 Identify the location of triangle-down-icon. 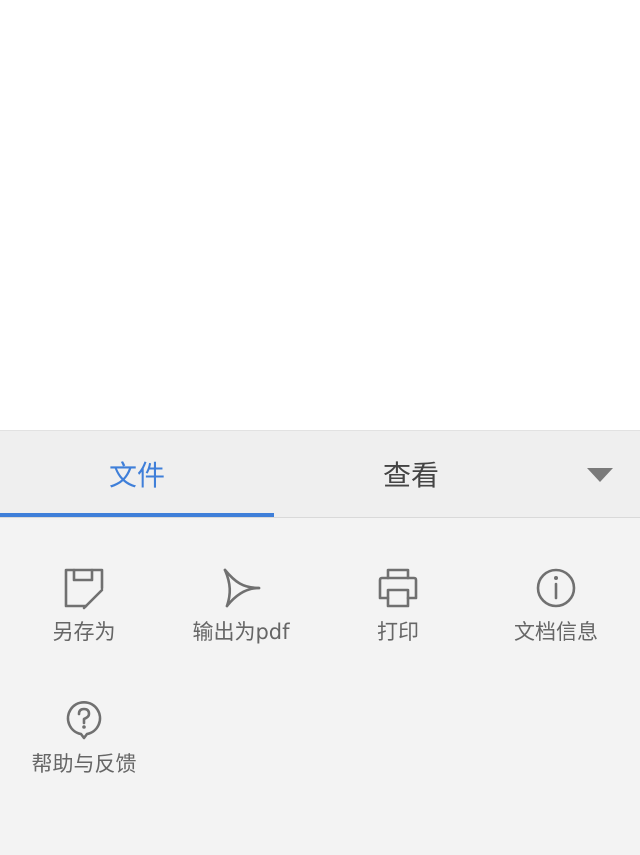
(600, 475).